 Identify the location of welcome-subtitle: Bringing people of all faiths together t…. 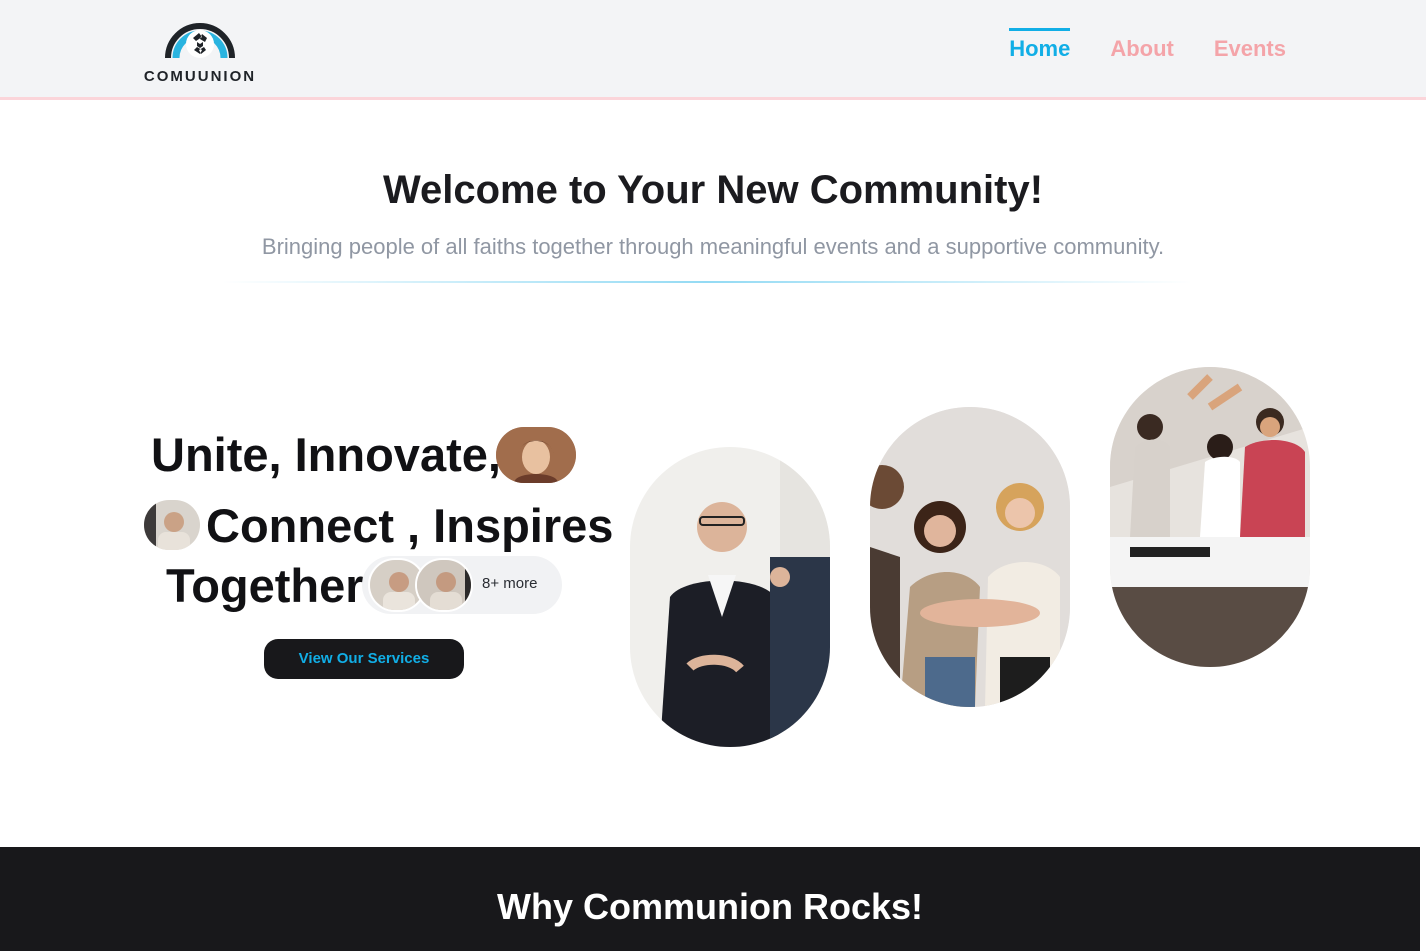
(713, 246).